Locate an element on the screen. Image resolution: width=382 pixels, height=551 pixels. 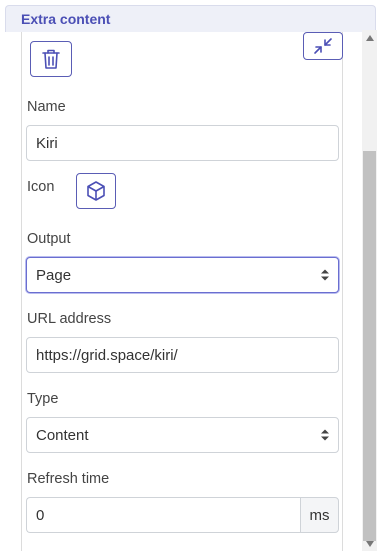
name-label: Name is located at coordinates (46, 107).